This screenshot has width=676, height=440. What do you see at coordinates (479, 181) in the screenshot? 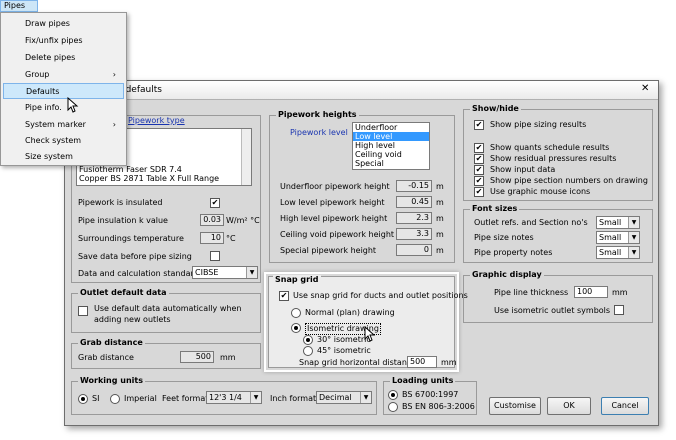
I see `show-section-checkbox: ✔` at bounding box center [479, 181].